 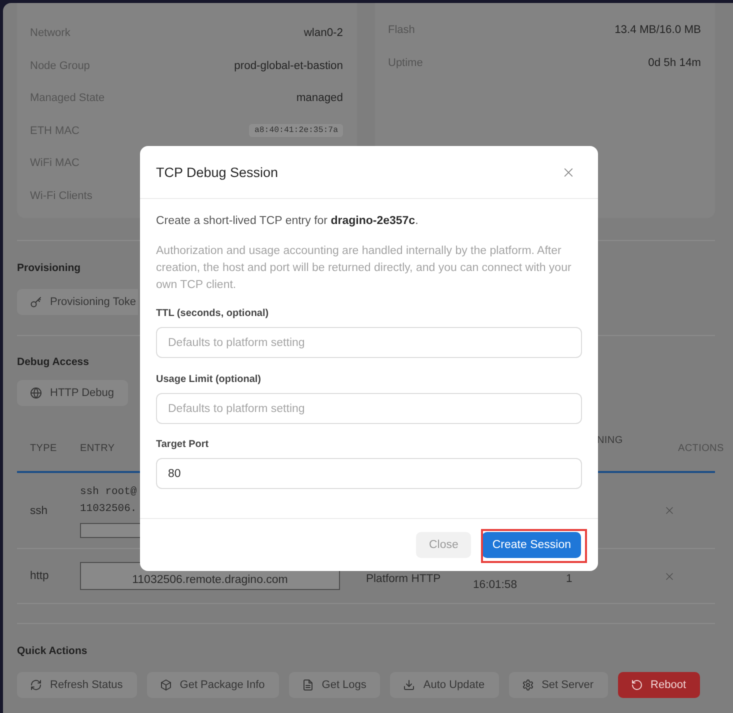 I want to click on close-button: Close, so click(x=444, y=545).